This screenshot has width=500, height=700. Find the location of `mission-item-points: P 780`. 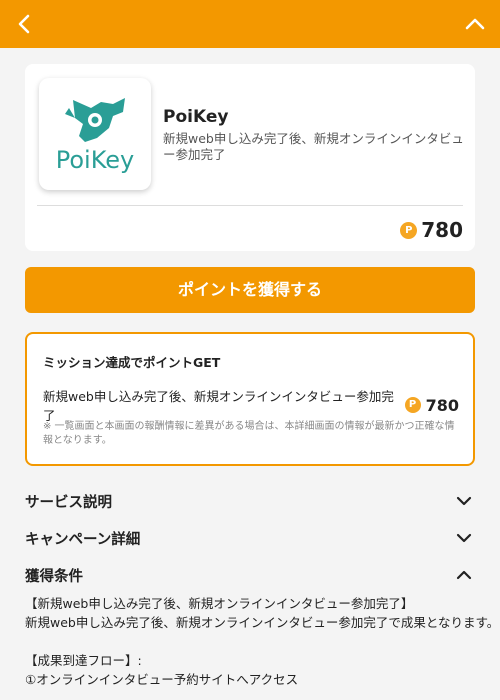

mission-item-points: P 780 is located at coordinates (431, 405).